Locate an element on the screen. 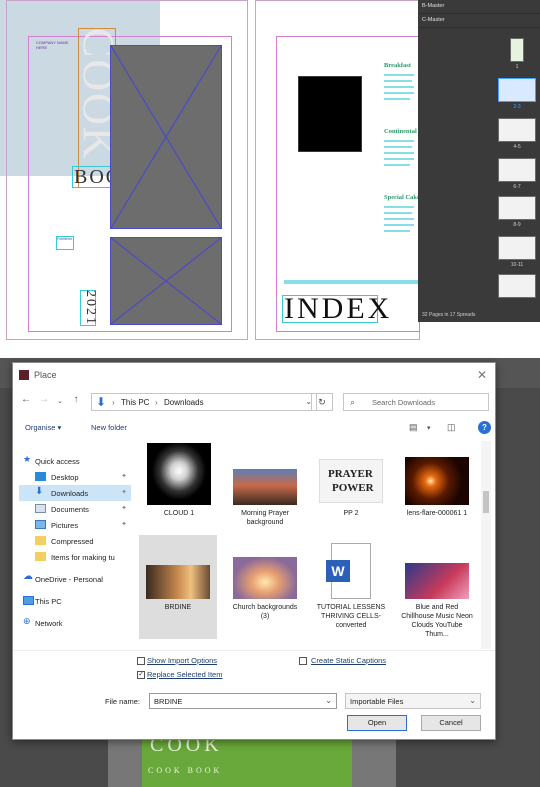 Image resolution: width=540 pixels, height=787 pixels. create-static-captions-label: Create Static Captions is located at coordinates (348, 660).